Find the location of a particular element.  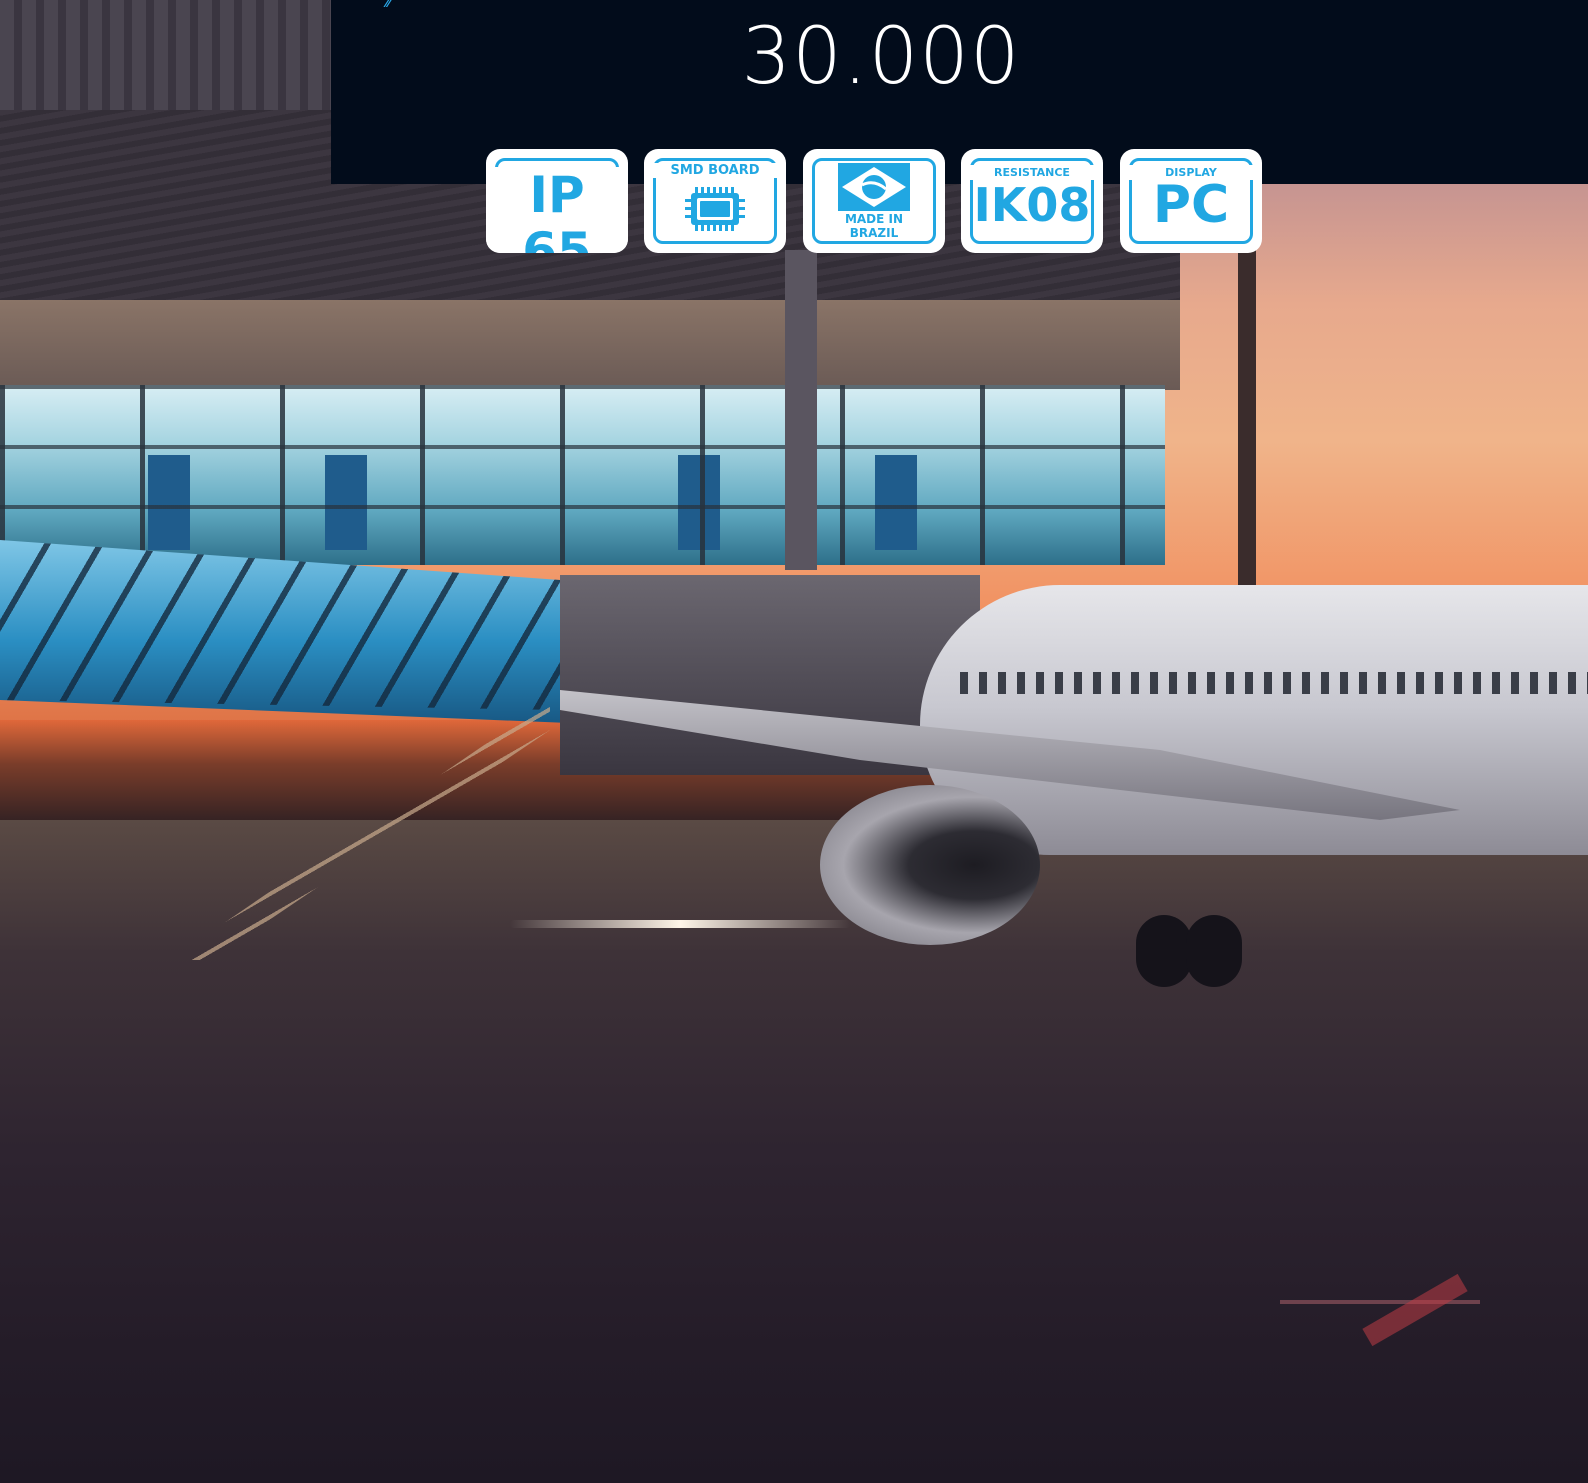

apron-pole is located at coordinates (801, 410).